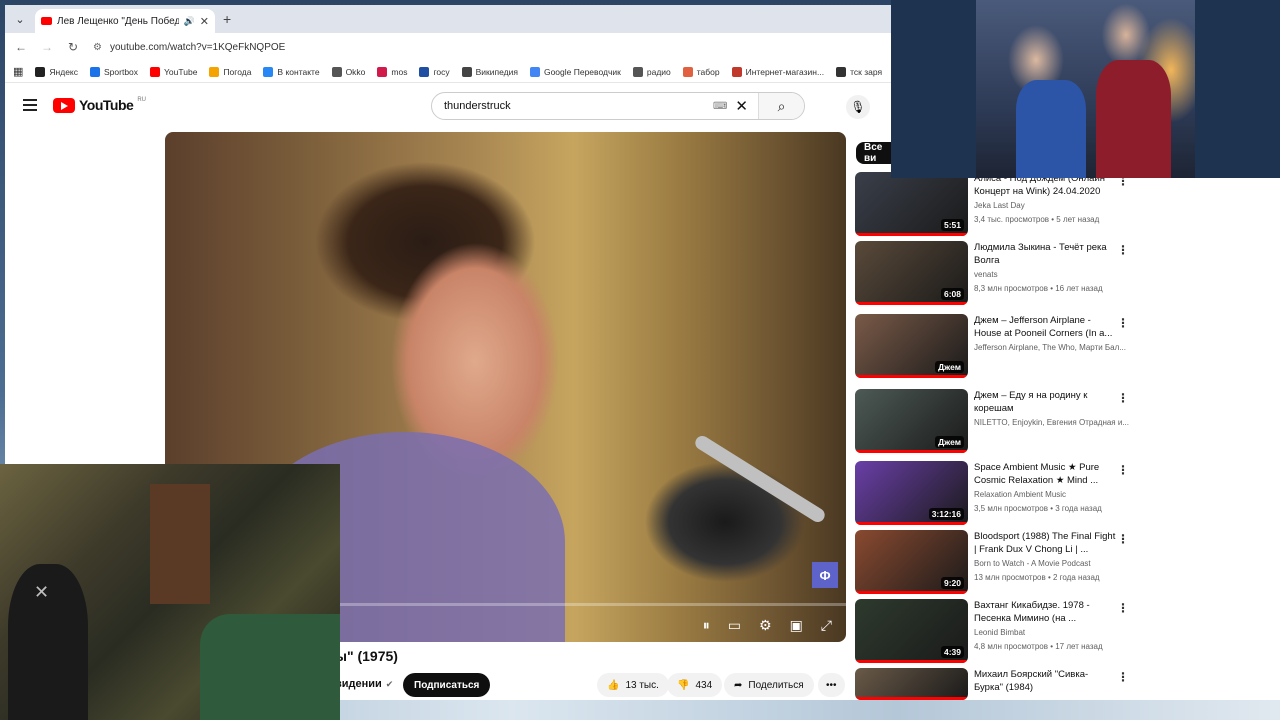 The width and height of the screenshot is (1280, 720). Describe the element at coordinates (633, 685) in the screenshot. I see `like-button: 👍 13 тыс.` at that location.